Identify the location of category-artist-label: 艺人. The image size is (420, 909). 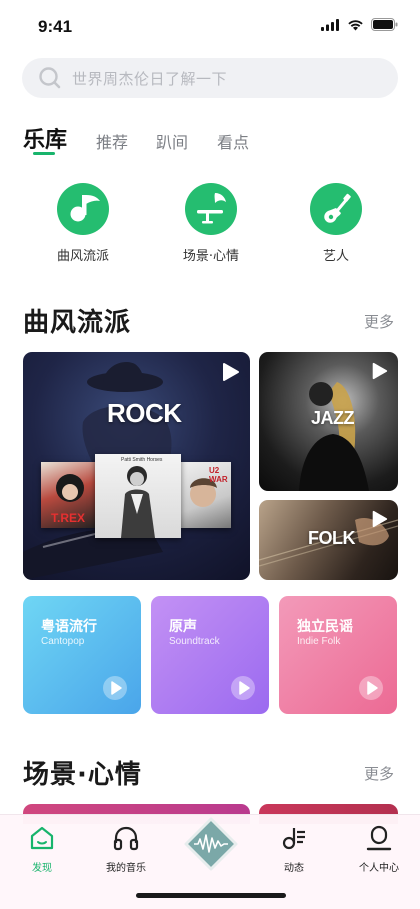
(335, 256).